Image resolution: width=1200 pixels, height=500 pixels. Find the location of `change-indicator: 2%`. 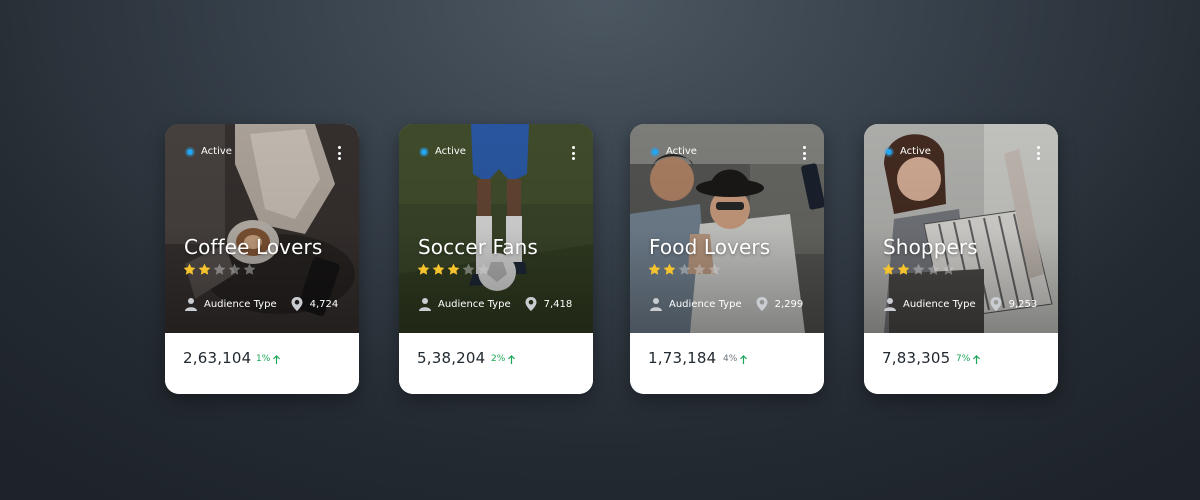

change-indicator: 2% is located at coordinates (503, 359).